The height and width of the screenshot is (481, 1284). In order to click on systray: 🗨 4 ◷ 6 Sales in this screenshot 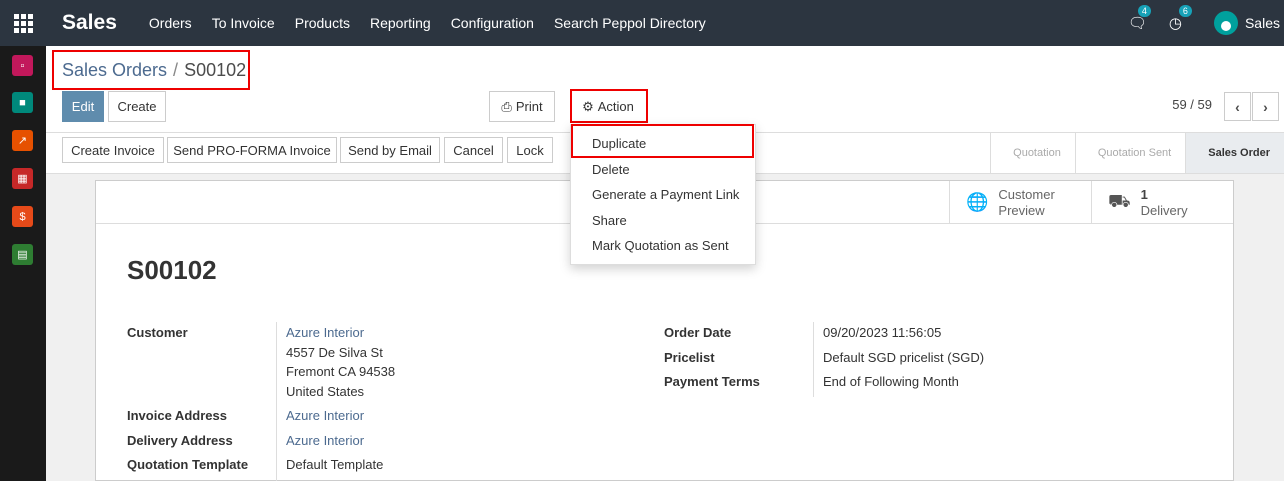, I will do `click(1206, 23)`.